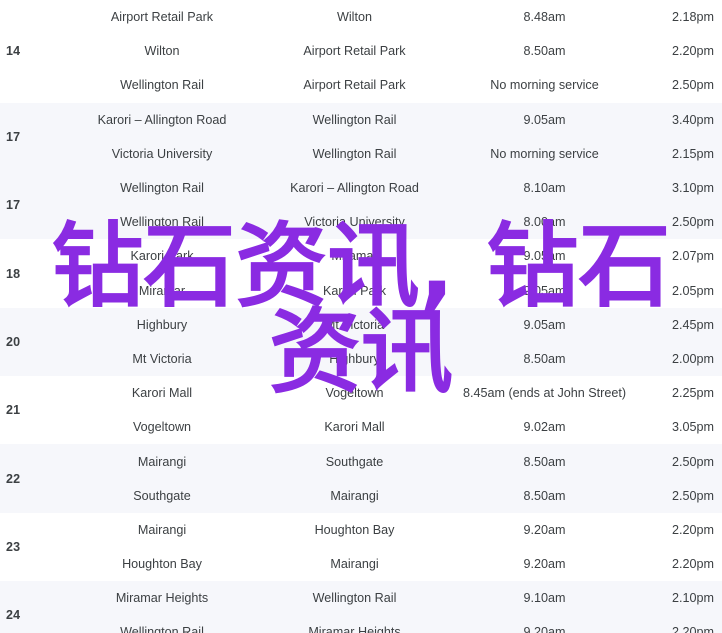 The image size is (722, 633). What do you see at coordinates (692, 256) in the screenshot?
I see `afternoon-departure-cell: 2.07pm` at bounding box center [692, 256].